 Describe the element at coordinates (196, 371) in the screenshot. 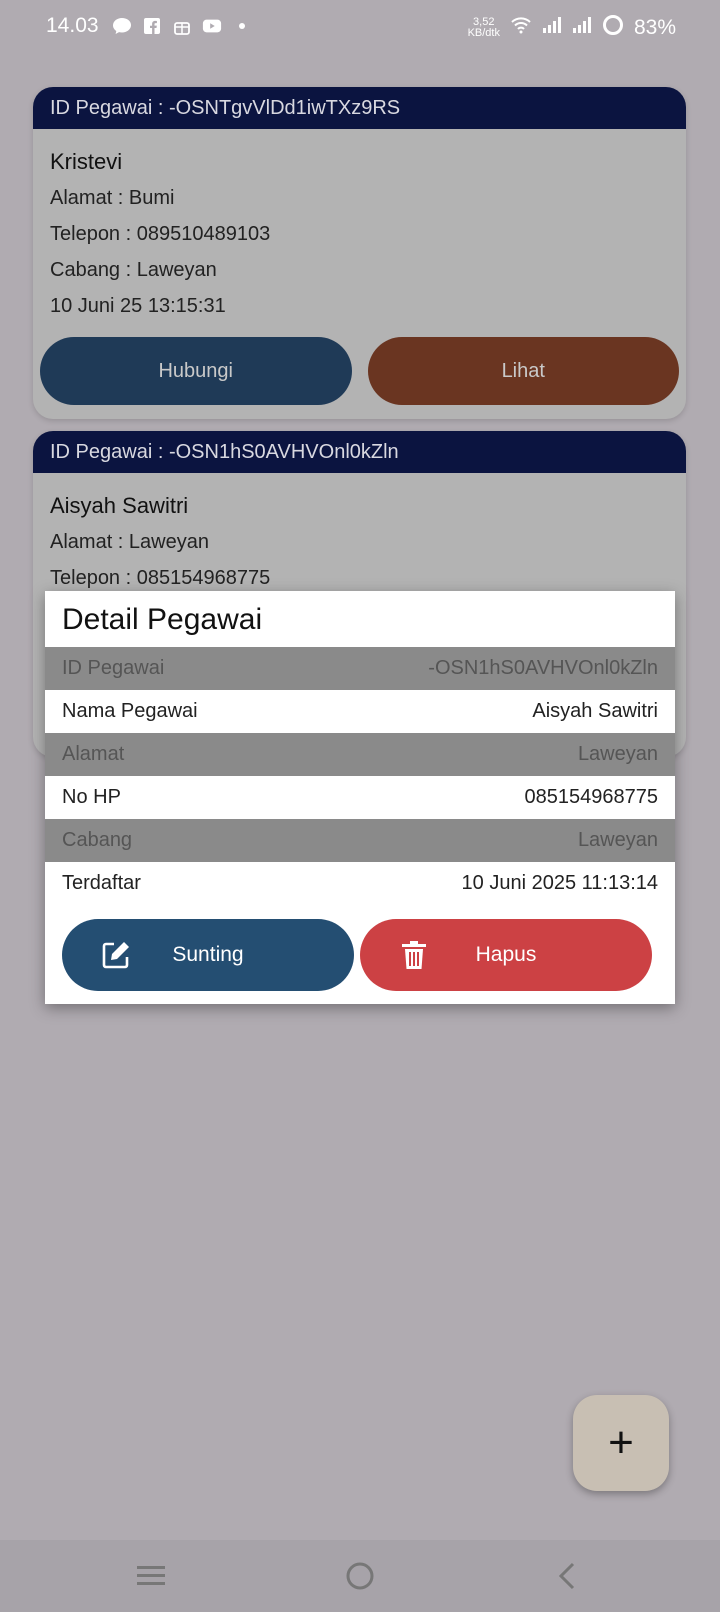

I see `contact-button: Hubungi` at that location.